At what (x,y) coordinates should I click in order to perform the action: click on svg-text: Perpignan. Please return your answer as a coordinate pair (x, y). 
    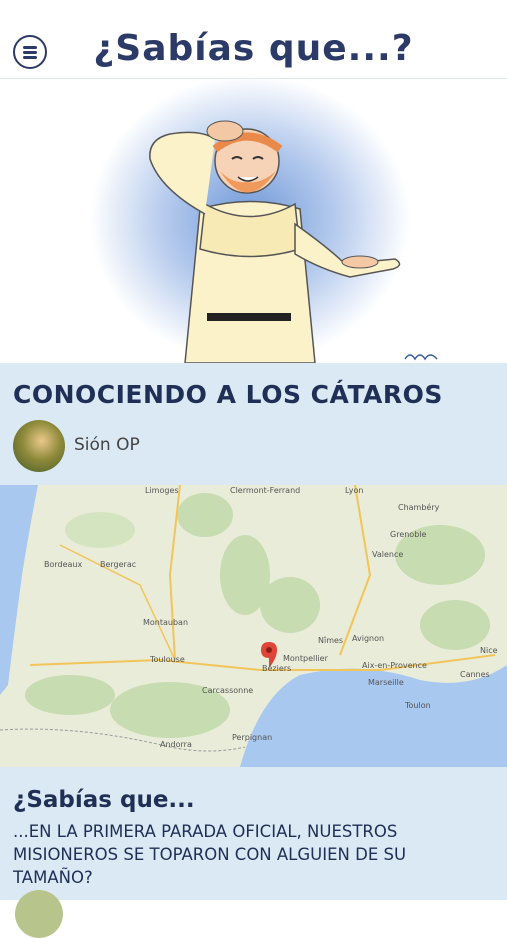
    Looking at the image, I should click on (252, 737).